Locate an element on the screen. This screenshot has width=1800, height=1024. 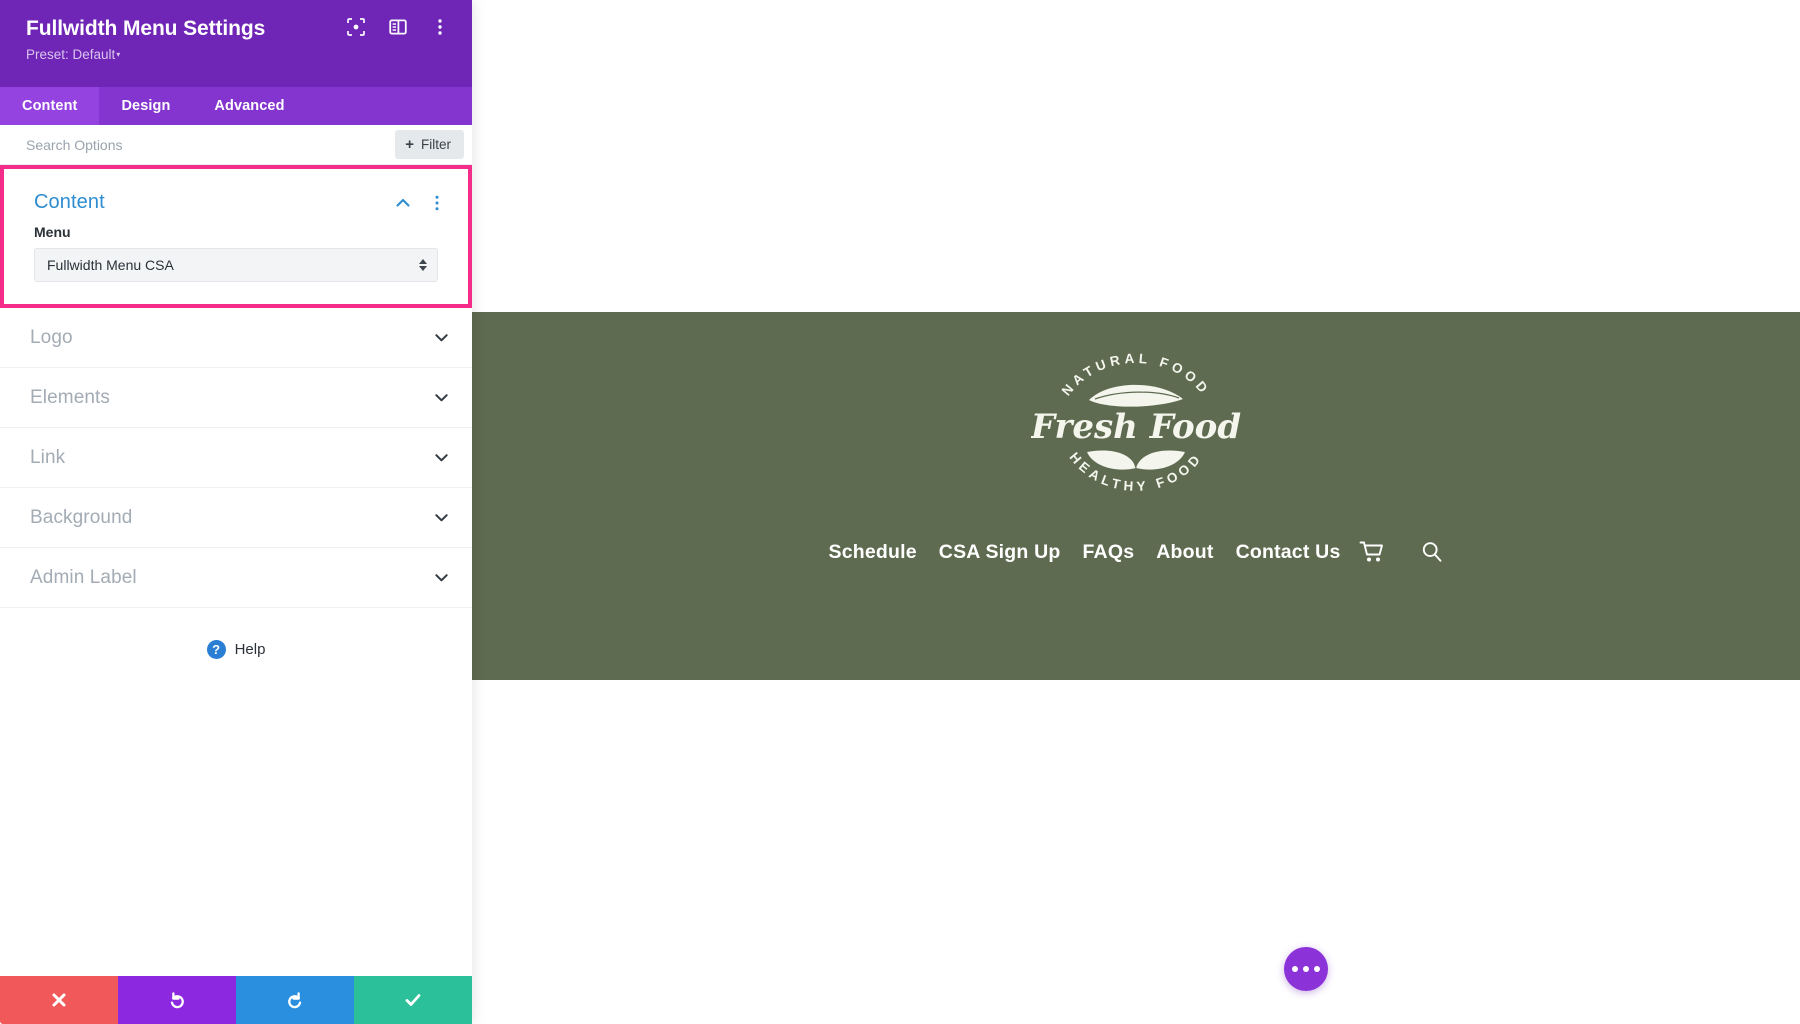
logo-script-text: Fresh Food is located at coordinates (1136, 427).